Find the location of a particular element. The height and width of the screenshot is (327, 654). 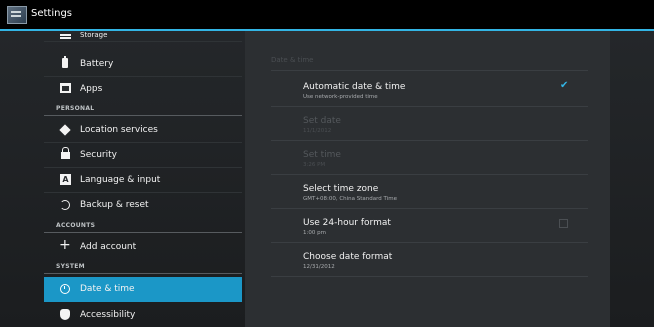

setting-set-time: Set time 3:26 PM is located at coordinates (429, 158).